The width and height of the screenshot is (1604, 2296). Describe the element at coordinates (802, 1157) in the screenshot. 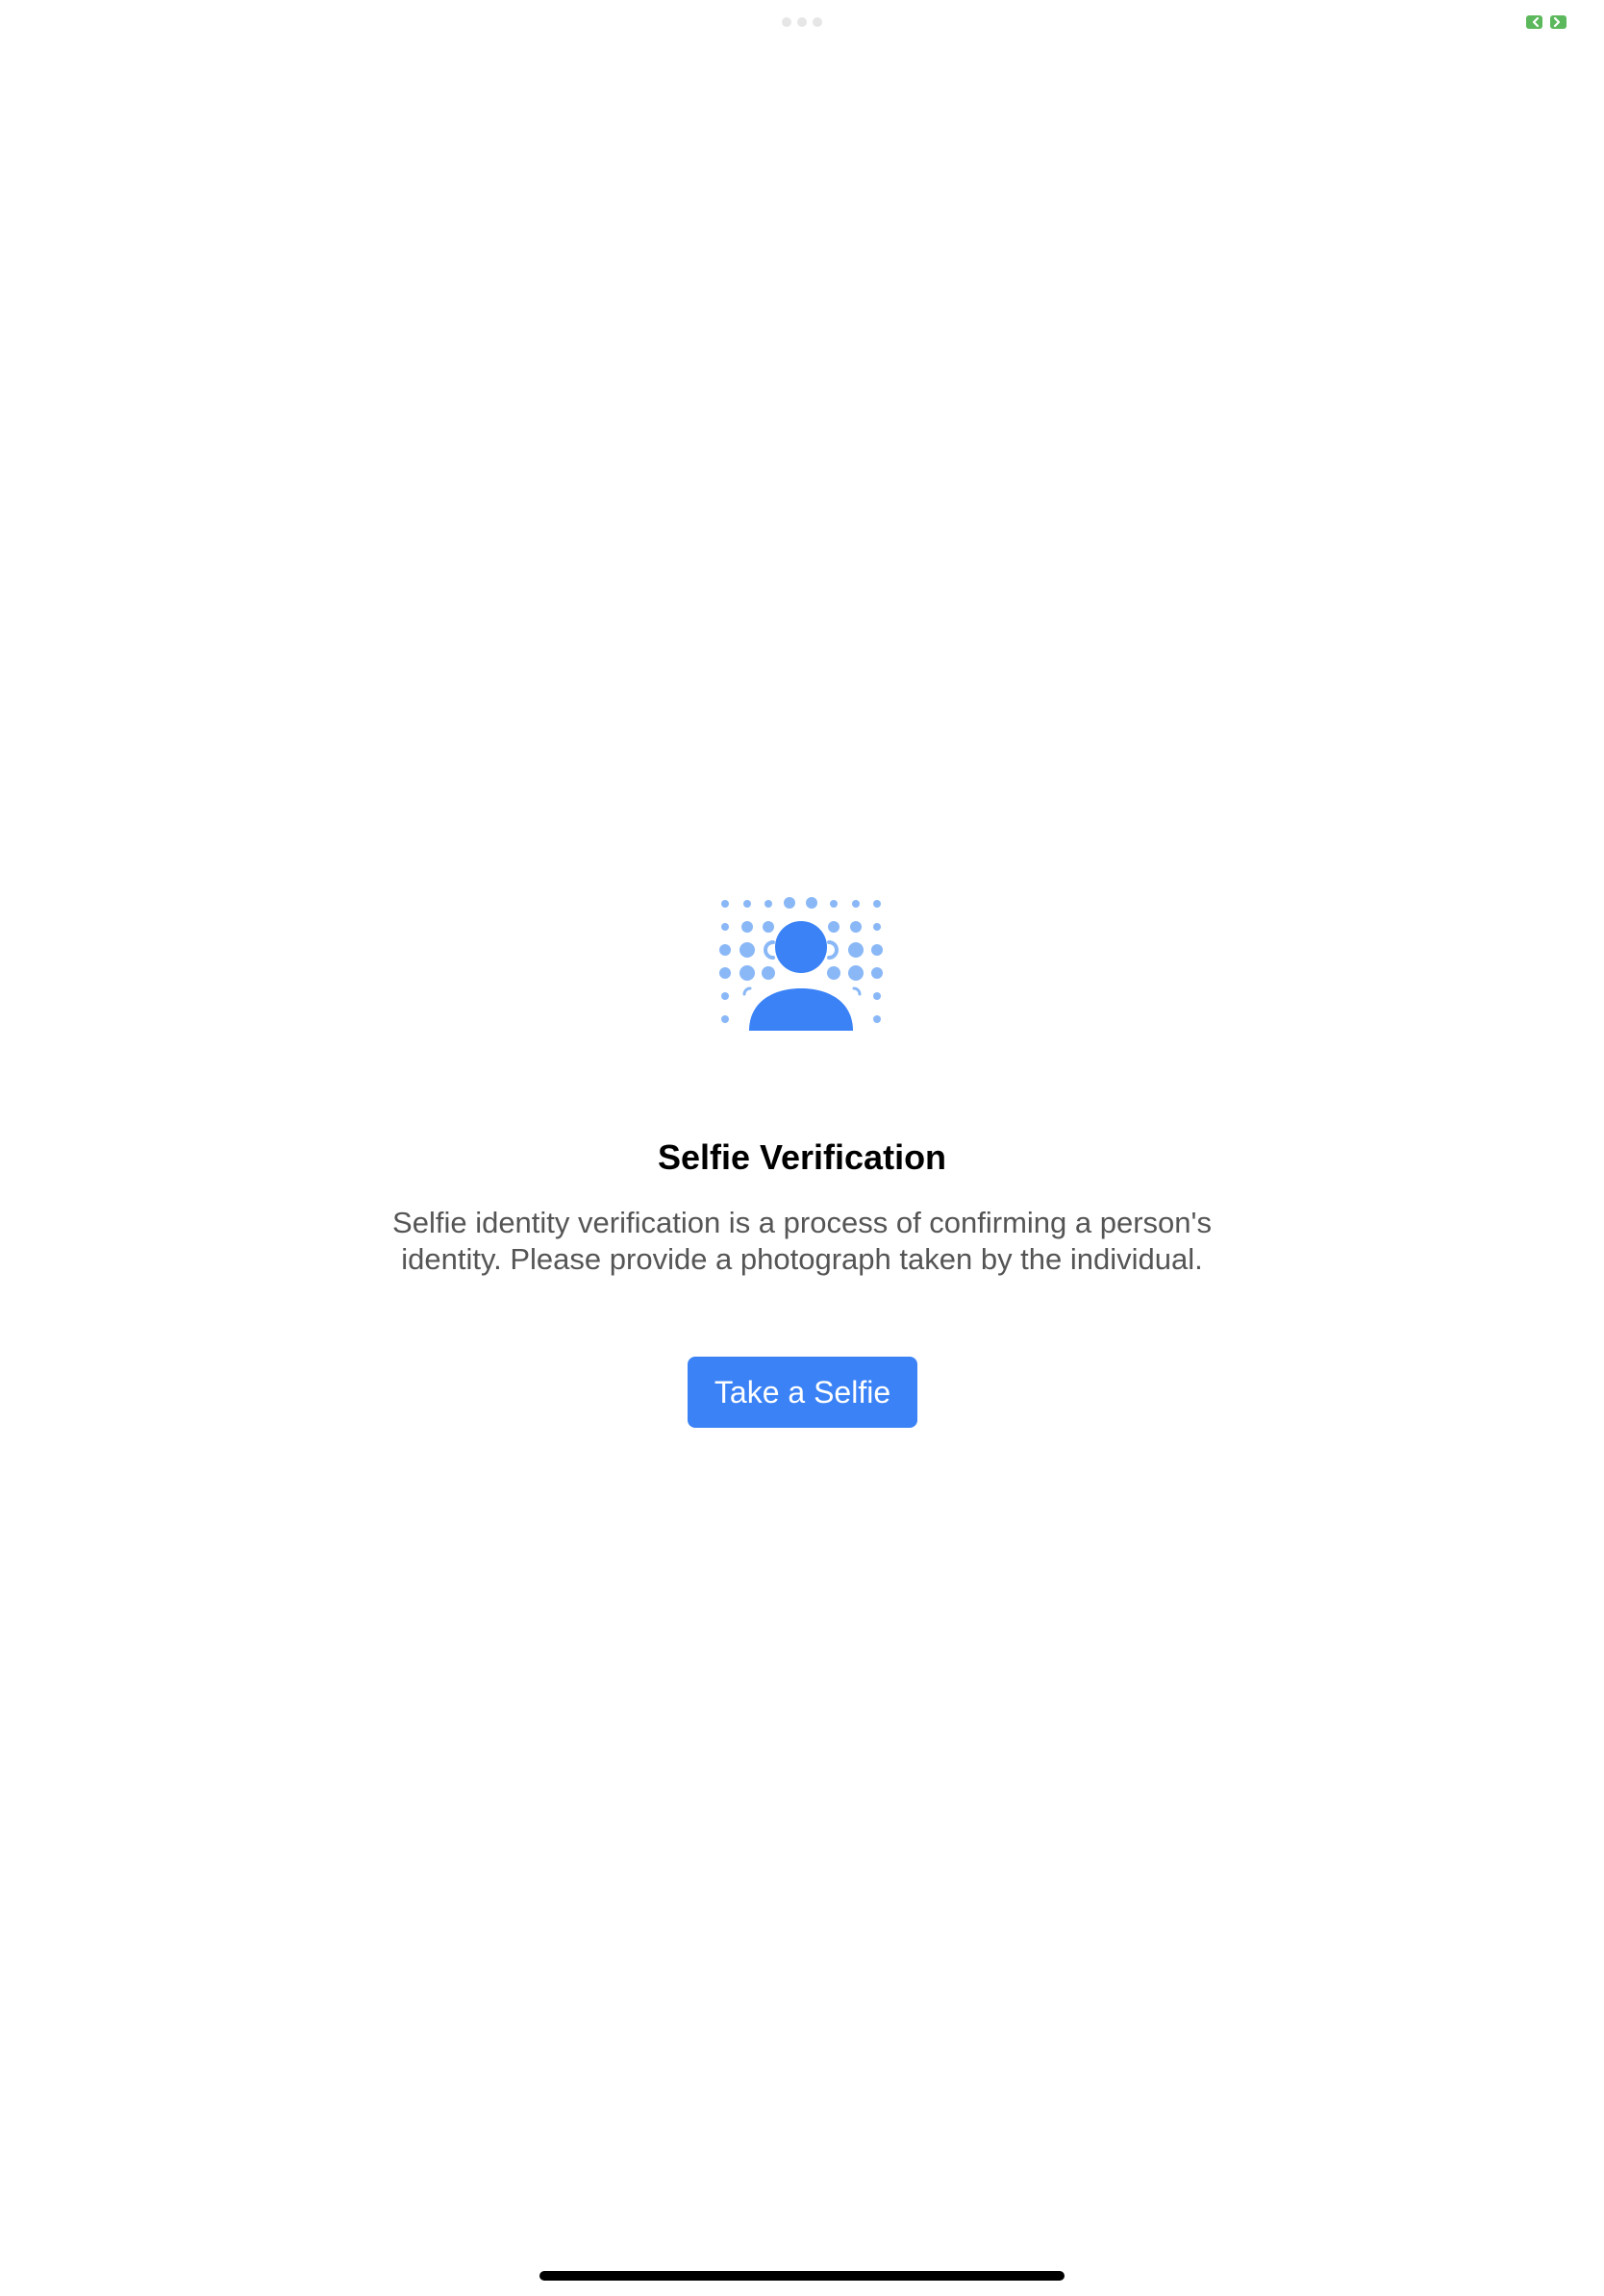

I see `page-title: Selfie Verification` at that location.